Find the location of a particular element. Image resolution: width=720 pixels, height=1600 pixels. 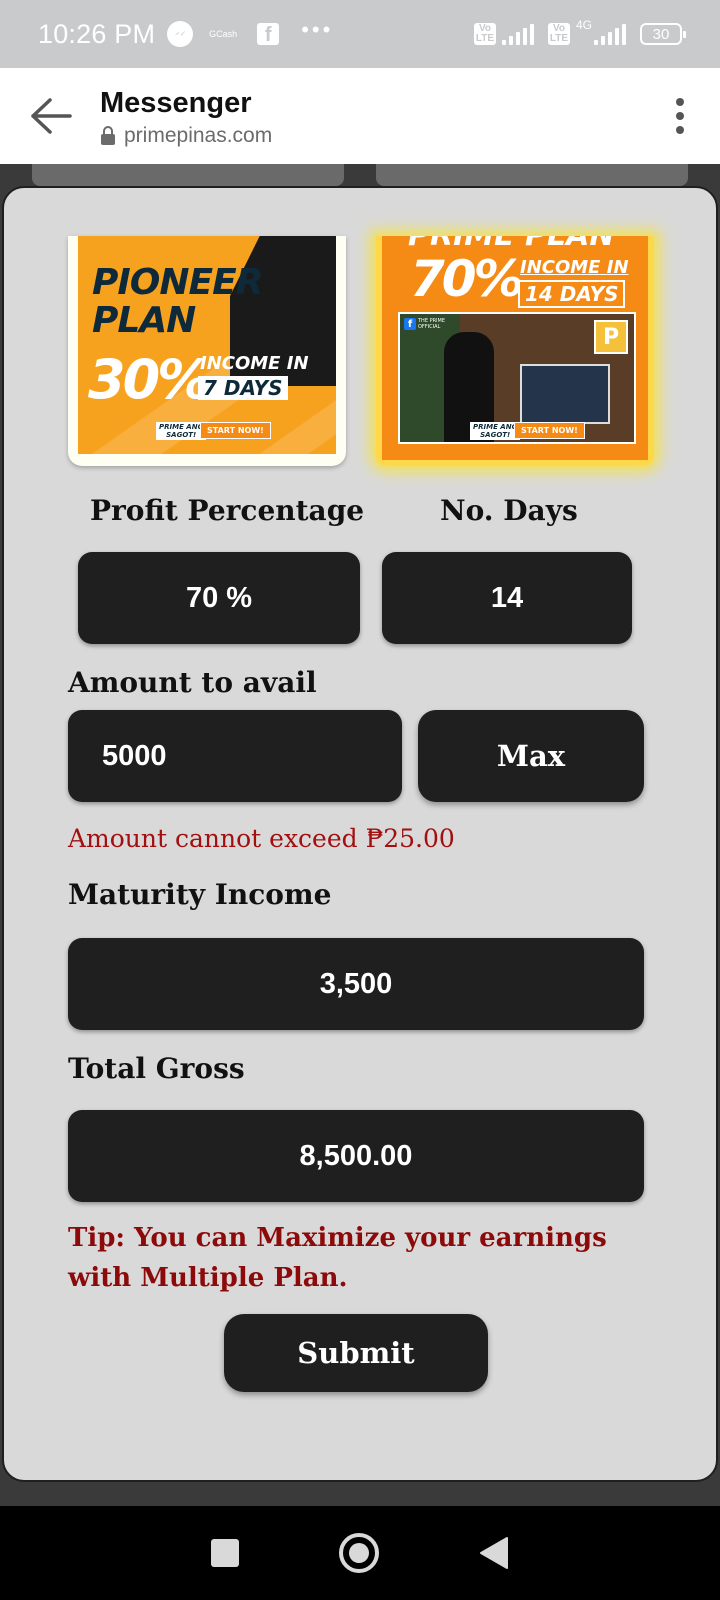

no-days-field: 14 is located at coordinates (507, 598).